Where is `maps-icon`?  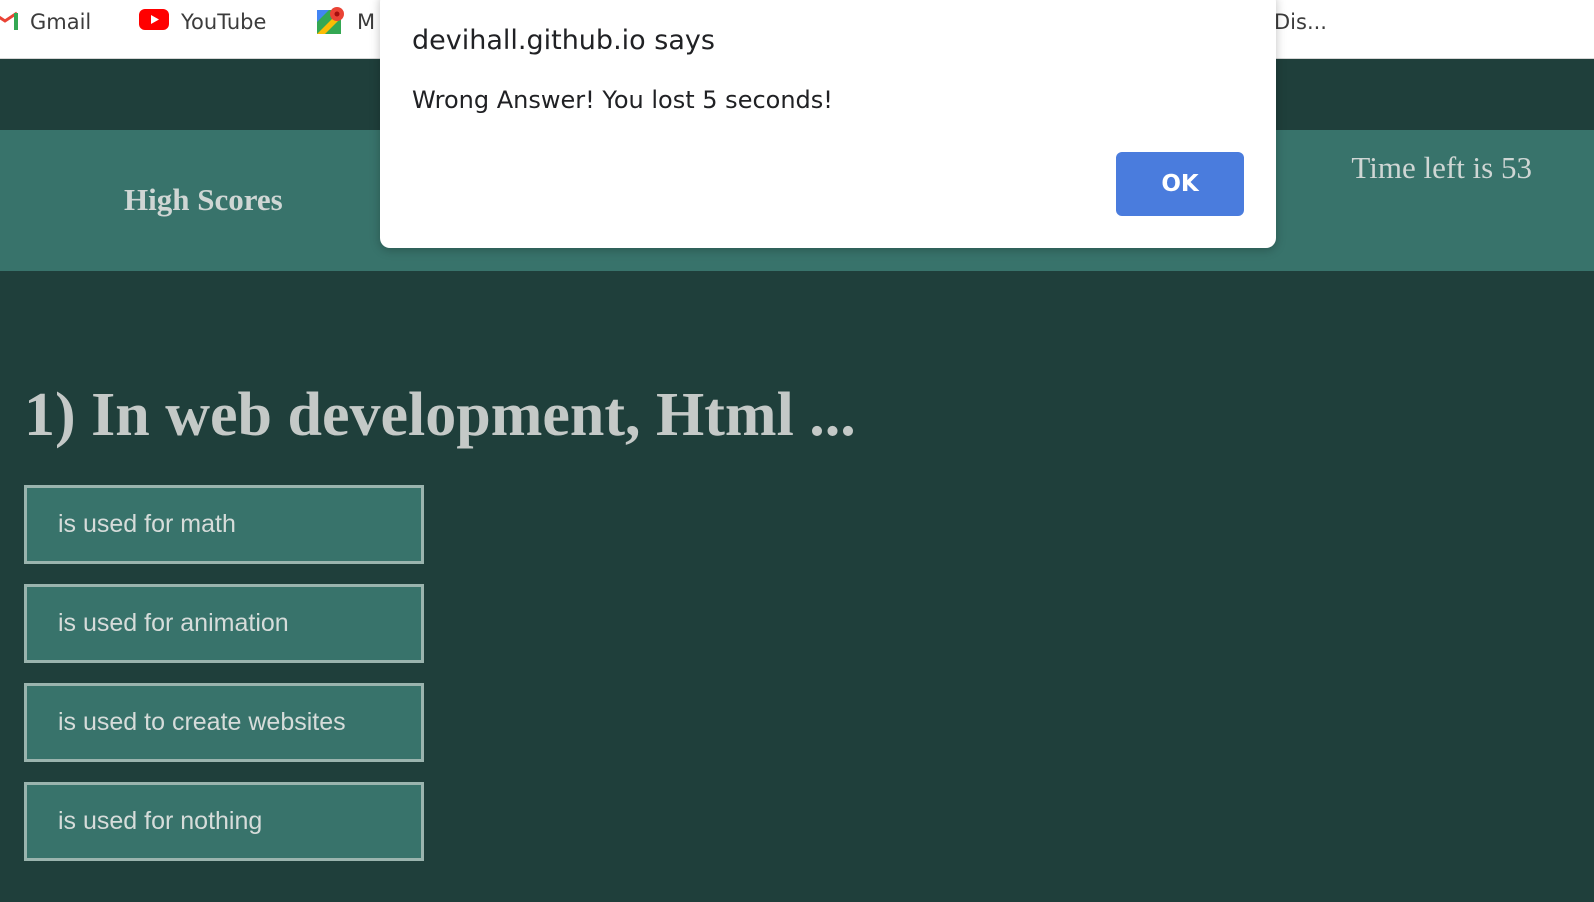 maps-icon is located at coordinates (331, 22).